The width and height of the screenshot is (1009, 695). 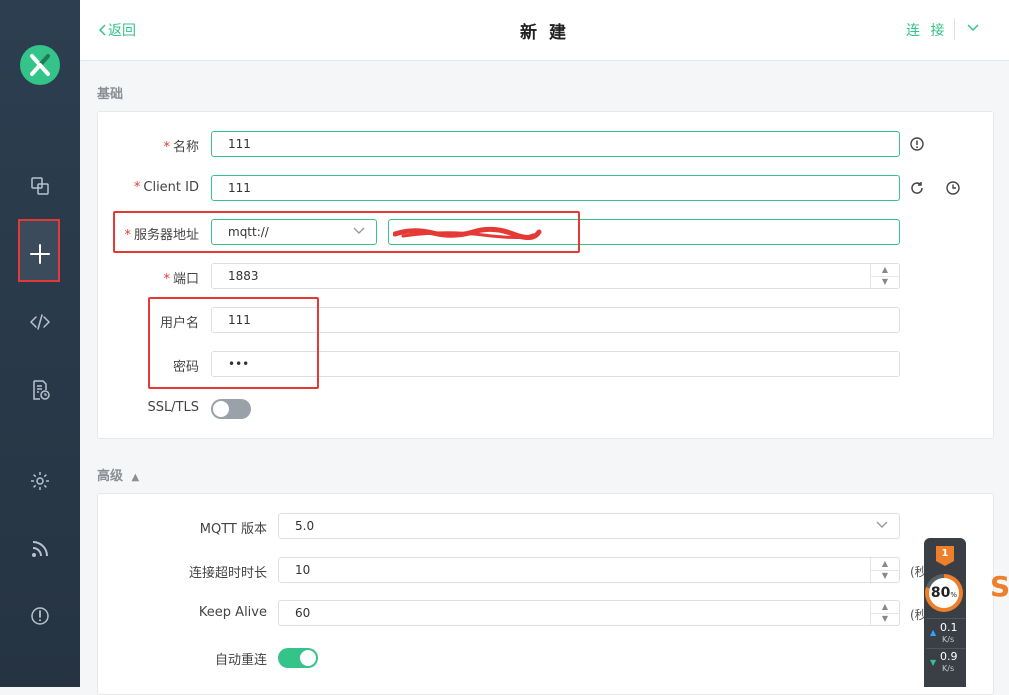 I want to click on keep-alive-label: Keep Alive, so click(x=232, y=612).